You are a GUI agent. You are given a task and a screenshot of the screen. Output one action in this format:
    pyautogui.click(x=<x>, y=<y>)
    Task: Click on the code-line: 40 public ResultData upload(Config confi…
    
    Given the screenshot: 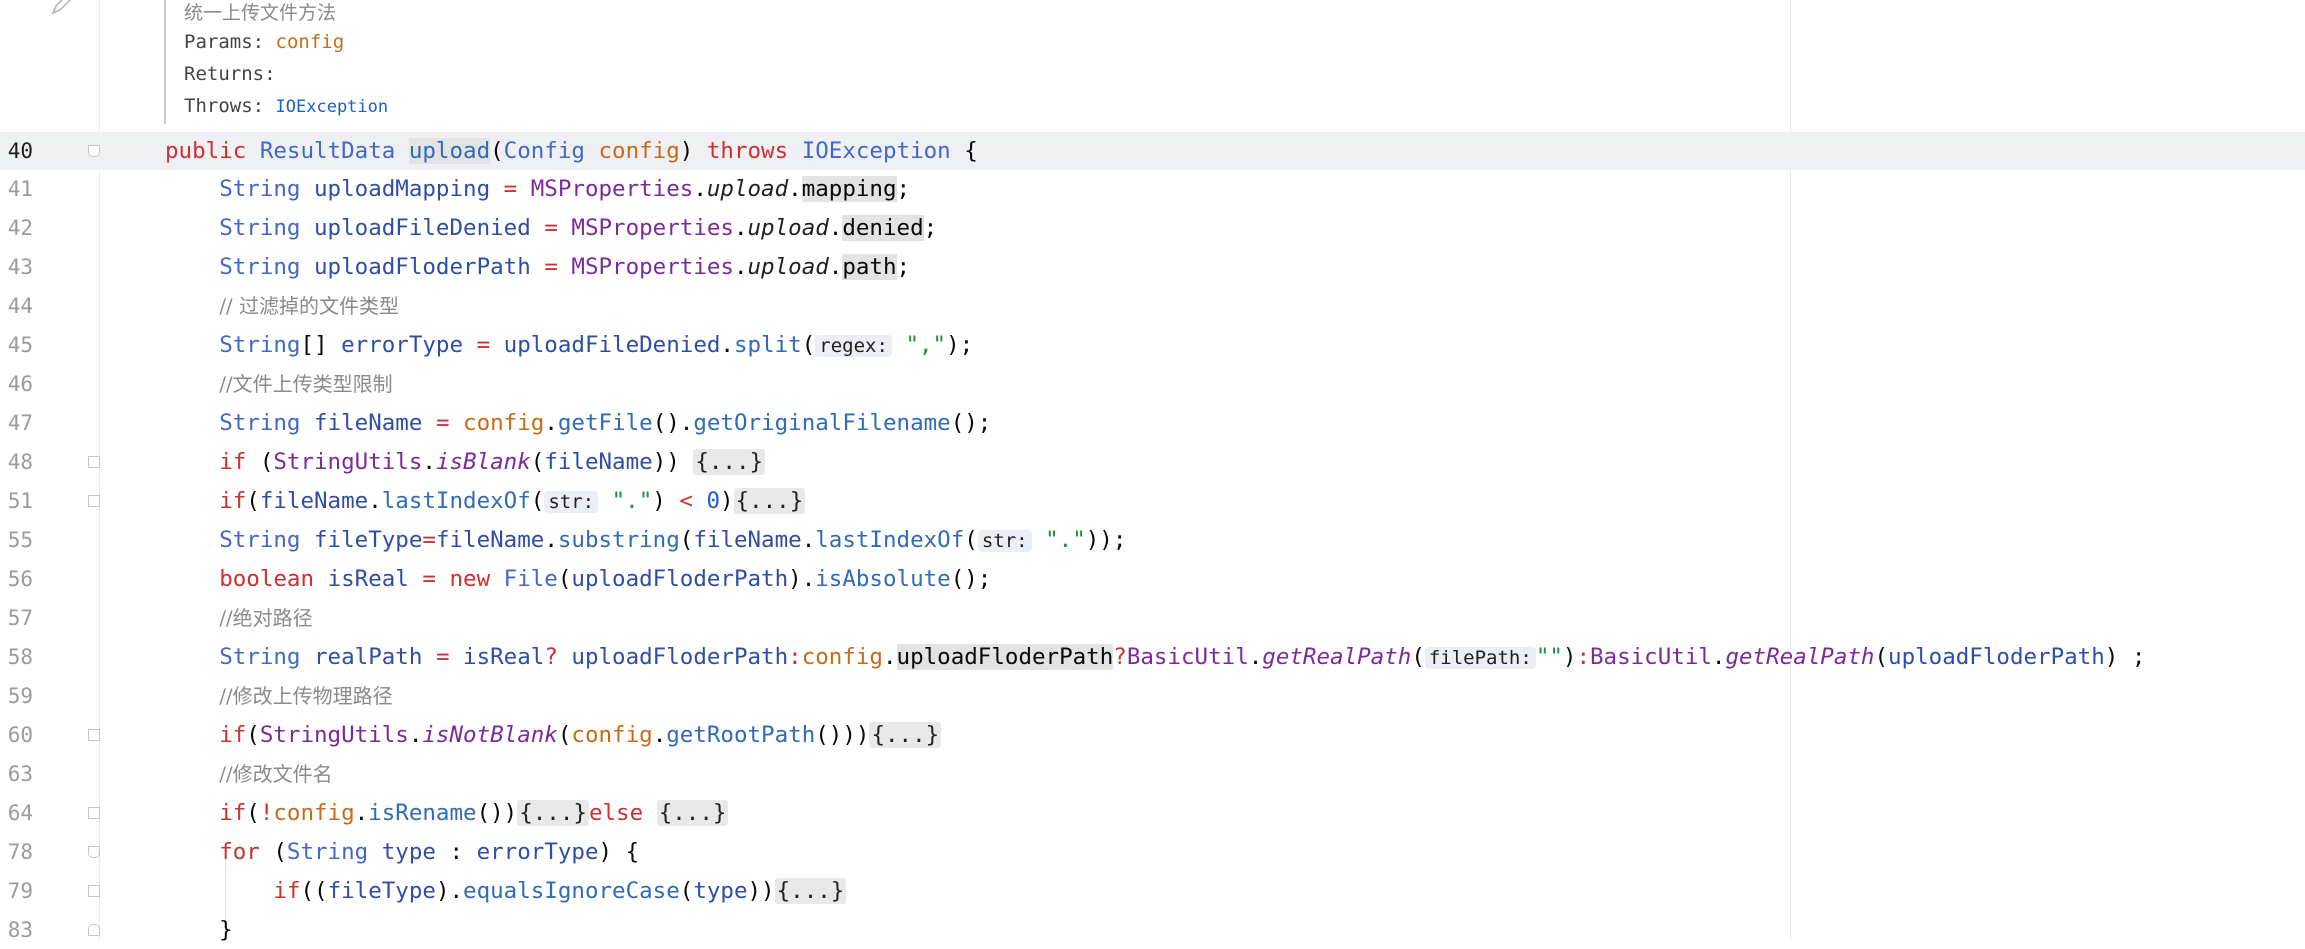 What is the action you would take?
    pyautogui.click(x=1152, y=151)
    